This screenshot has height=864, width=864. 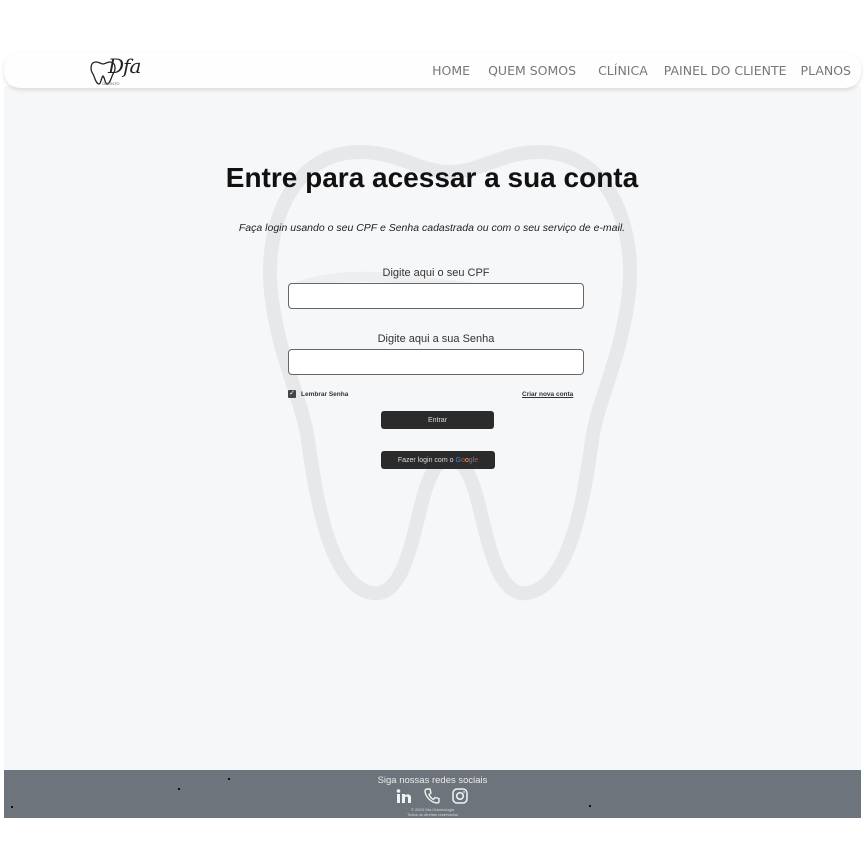 What do you see at coordinates (451, 70) in the screenshot?
I see `nav-item-home: HOME` at bounding box center [451, 70].